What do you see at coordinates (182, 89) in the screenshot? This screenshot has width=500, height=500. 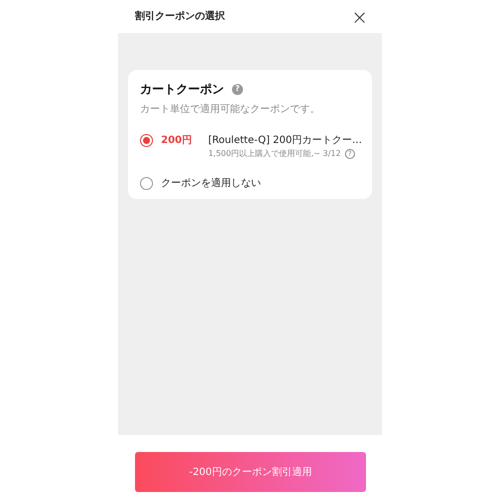 I see `section-title: カートクーポン` at bounding box center [182, 89].